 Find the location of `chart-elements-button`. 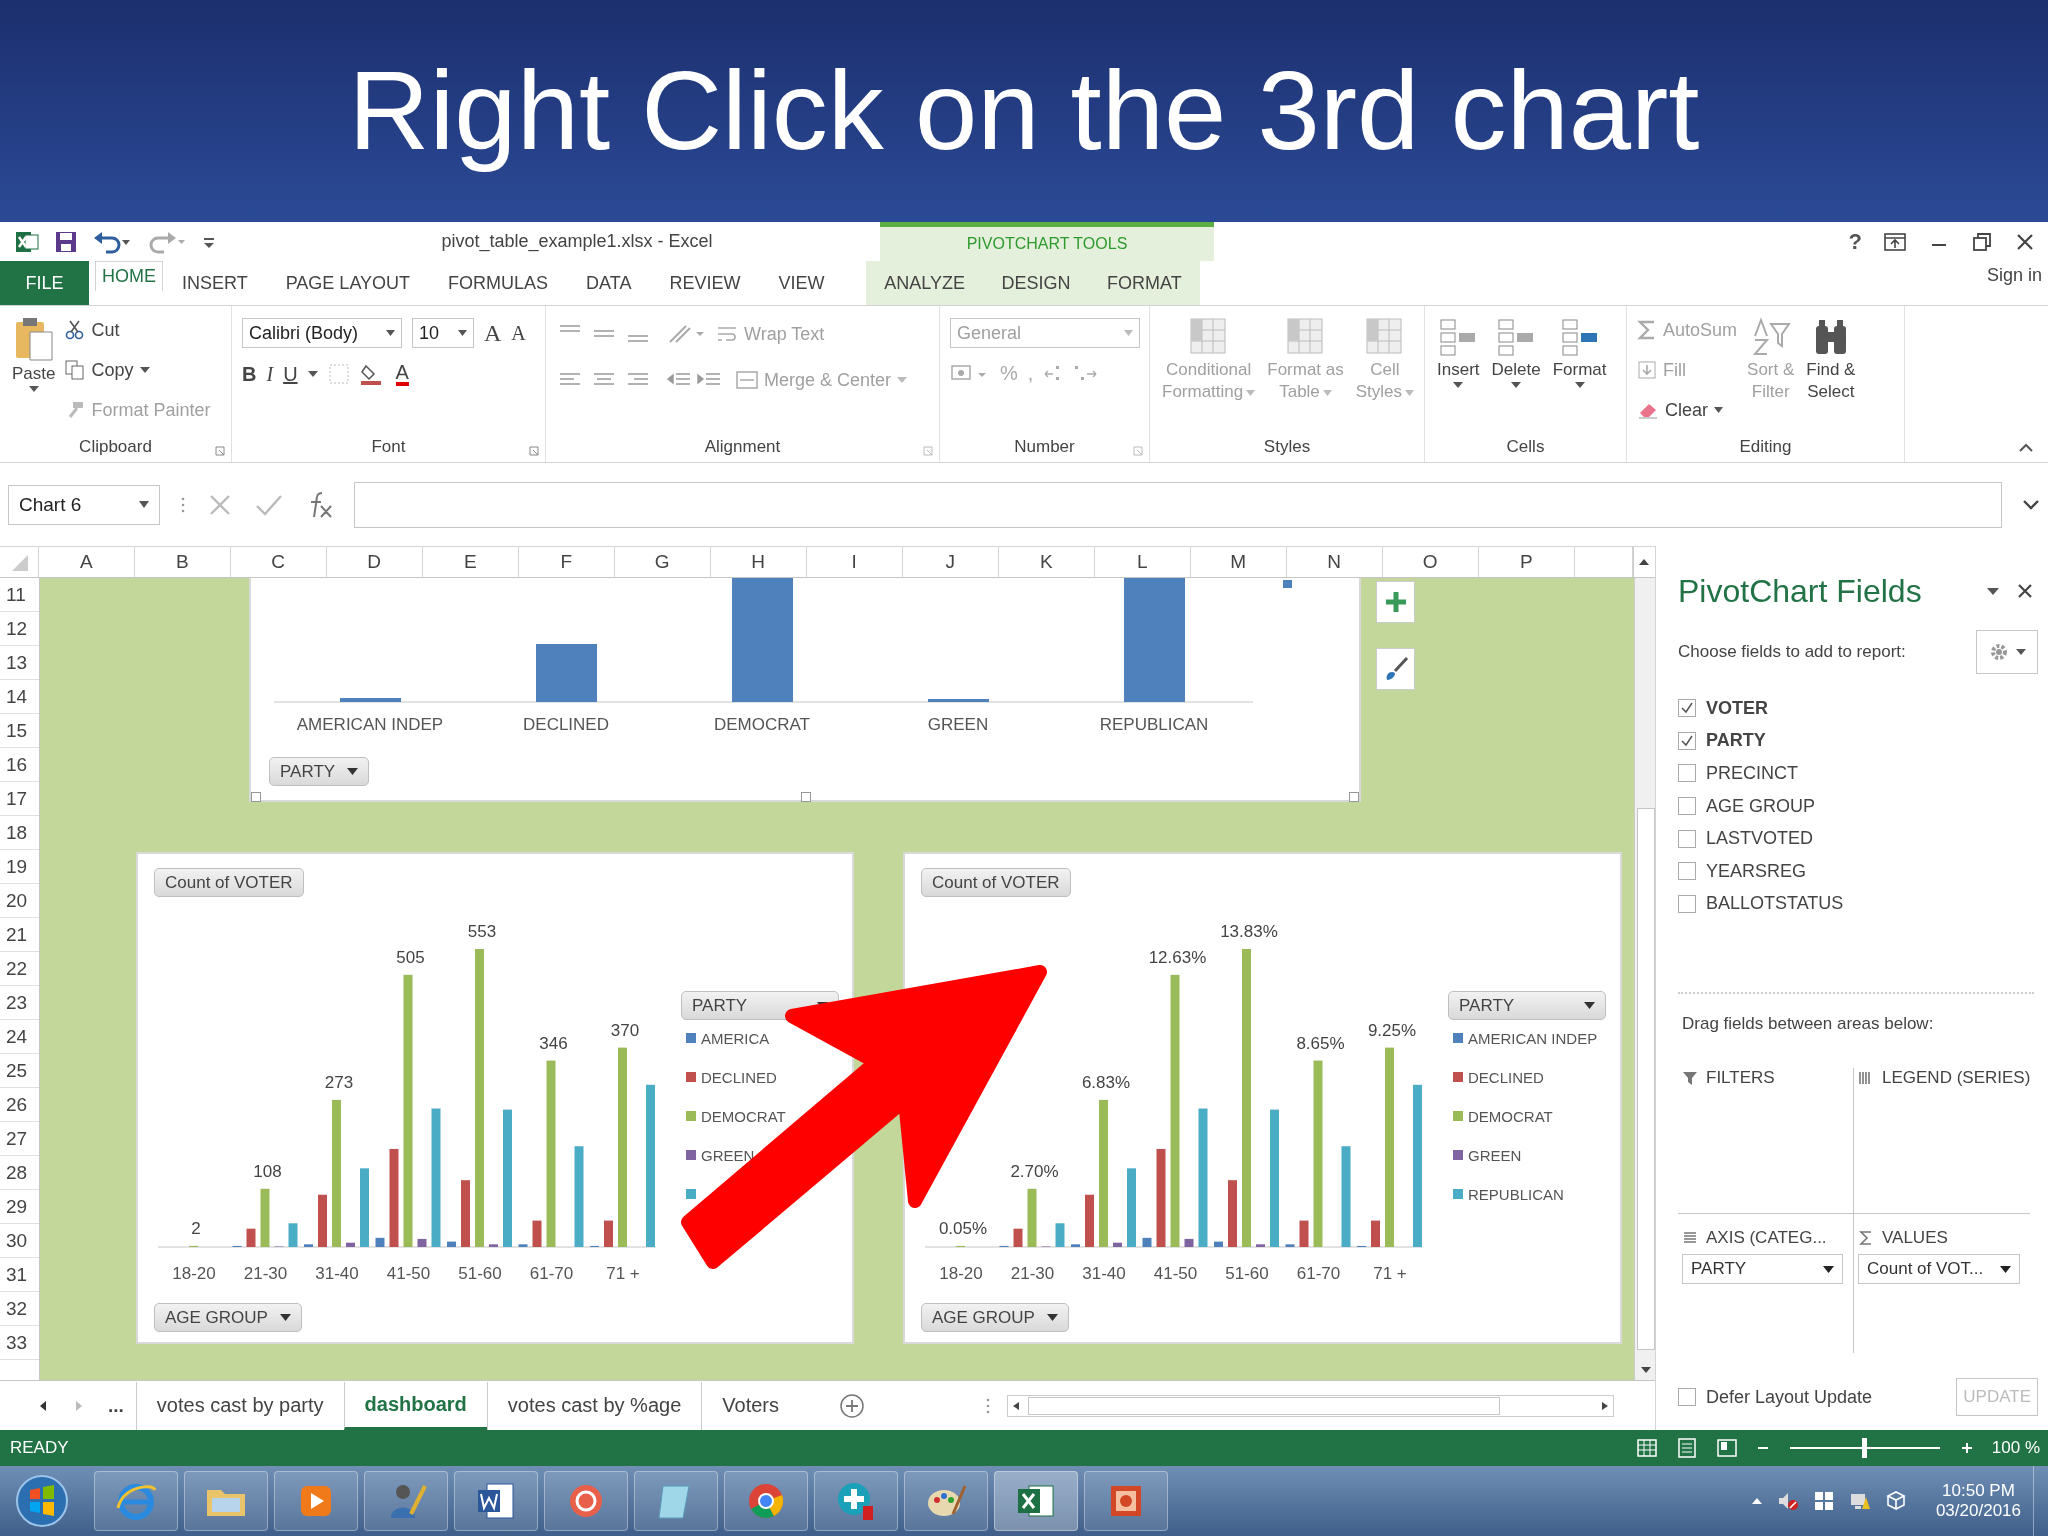

chart-elements-button is located at coordinates (1395, 602).